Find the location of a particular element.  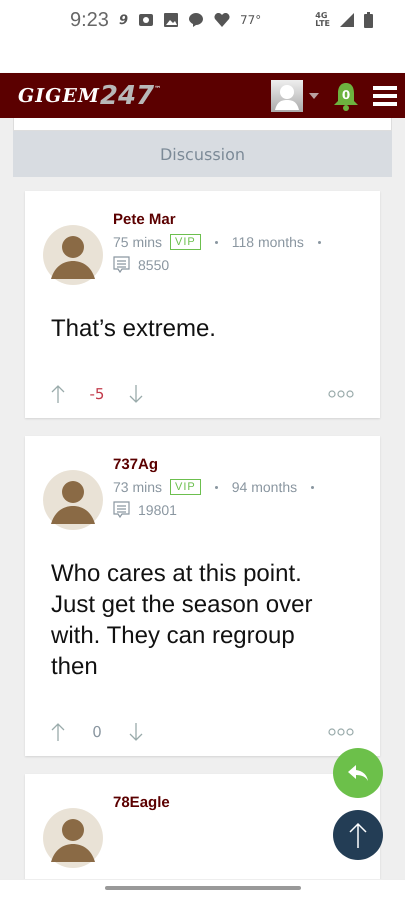

network-type: 4G LTE is located at coordinates (322, 20).